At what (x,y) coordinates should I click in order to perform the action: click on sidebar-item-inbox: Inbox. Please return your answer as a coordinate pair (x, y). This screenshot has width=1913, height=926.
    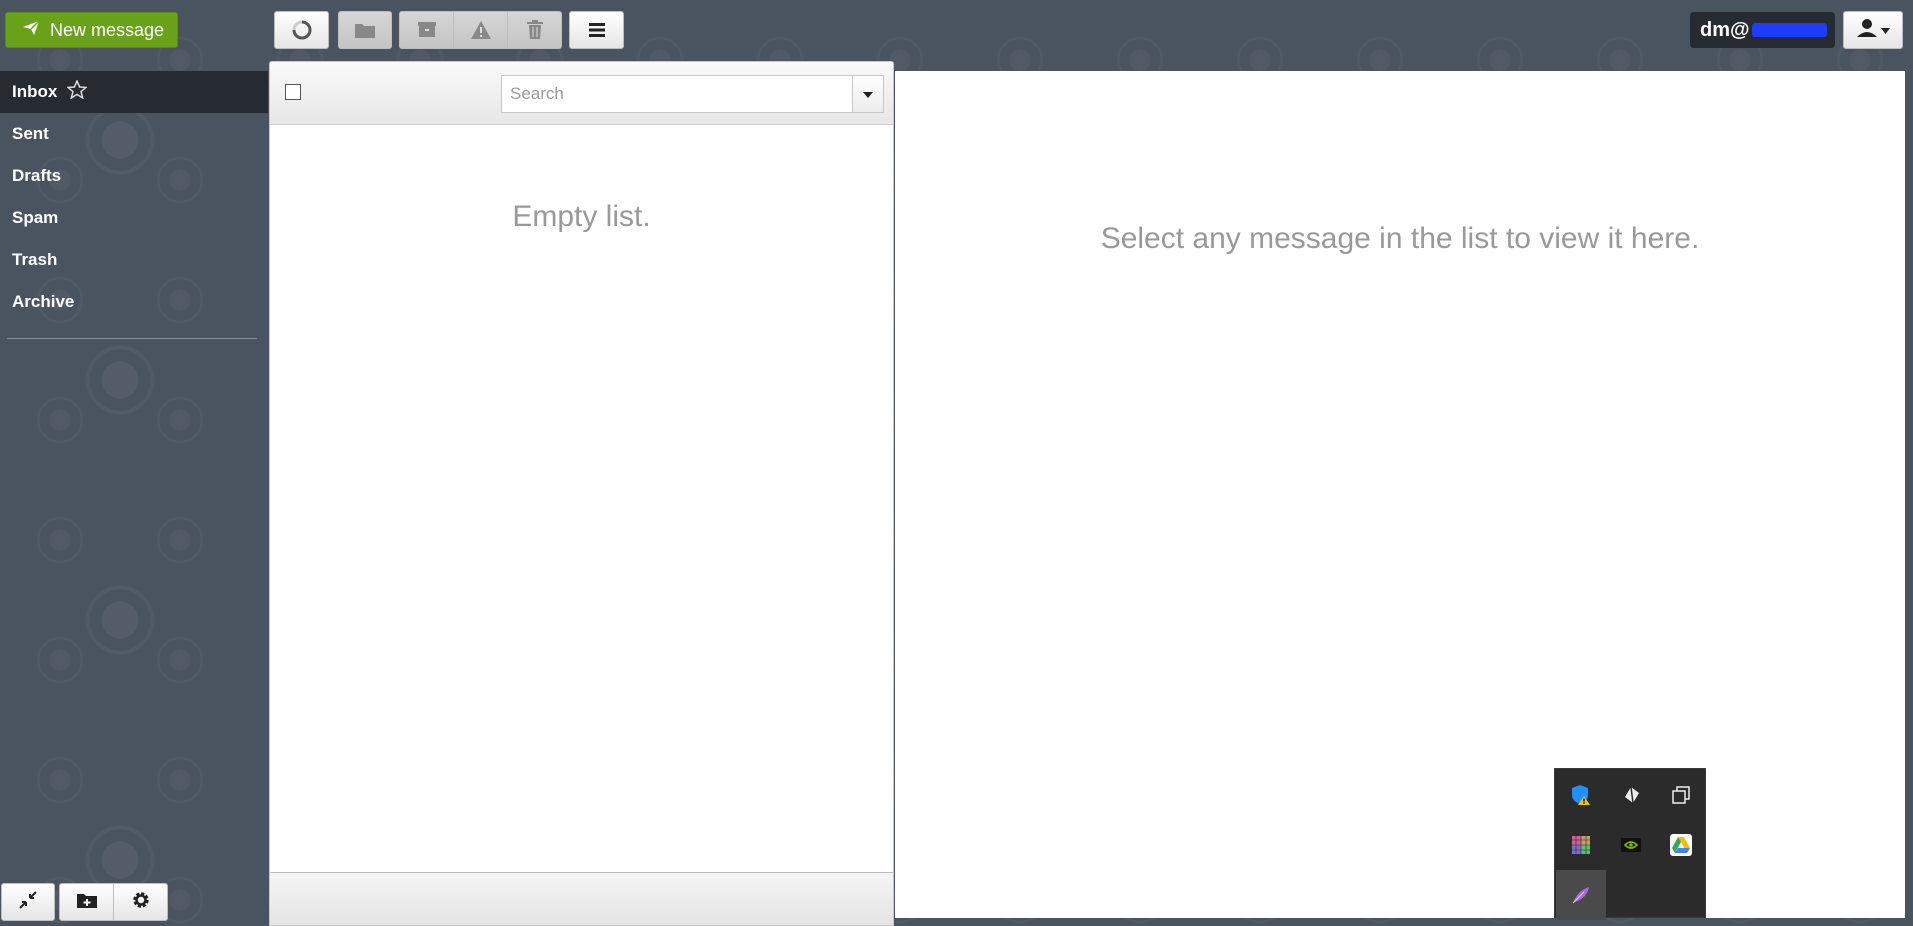
    Looking at the image, I should click on (134, 92).